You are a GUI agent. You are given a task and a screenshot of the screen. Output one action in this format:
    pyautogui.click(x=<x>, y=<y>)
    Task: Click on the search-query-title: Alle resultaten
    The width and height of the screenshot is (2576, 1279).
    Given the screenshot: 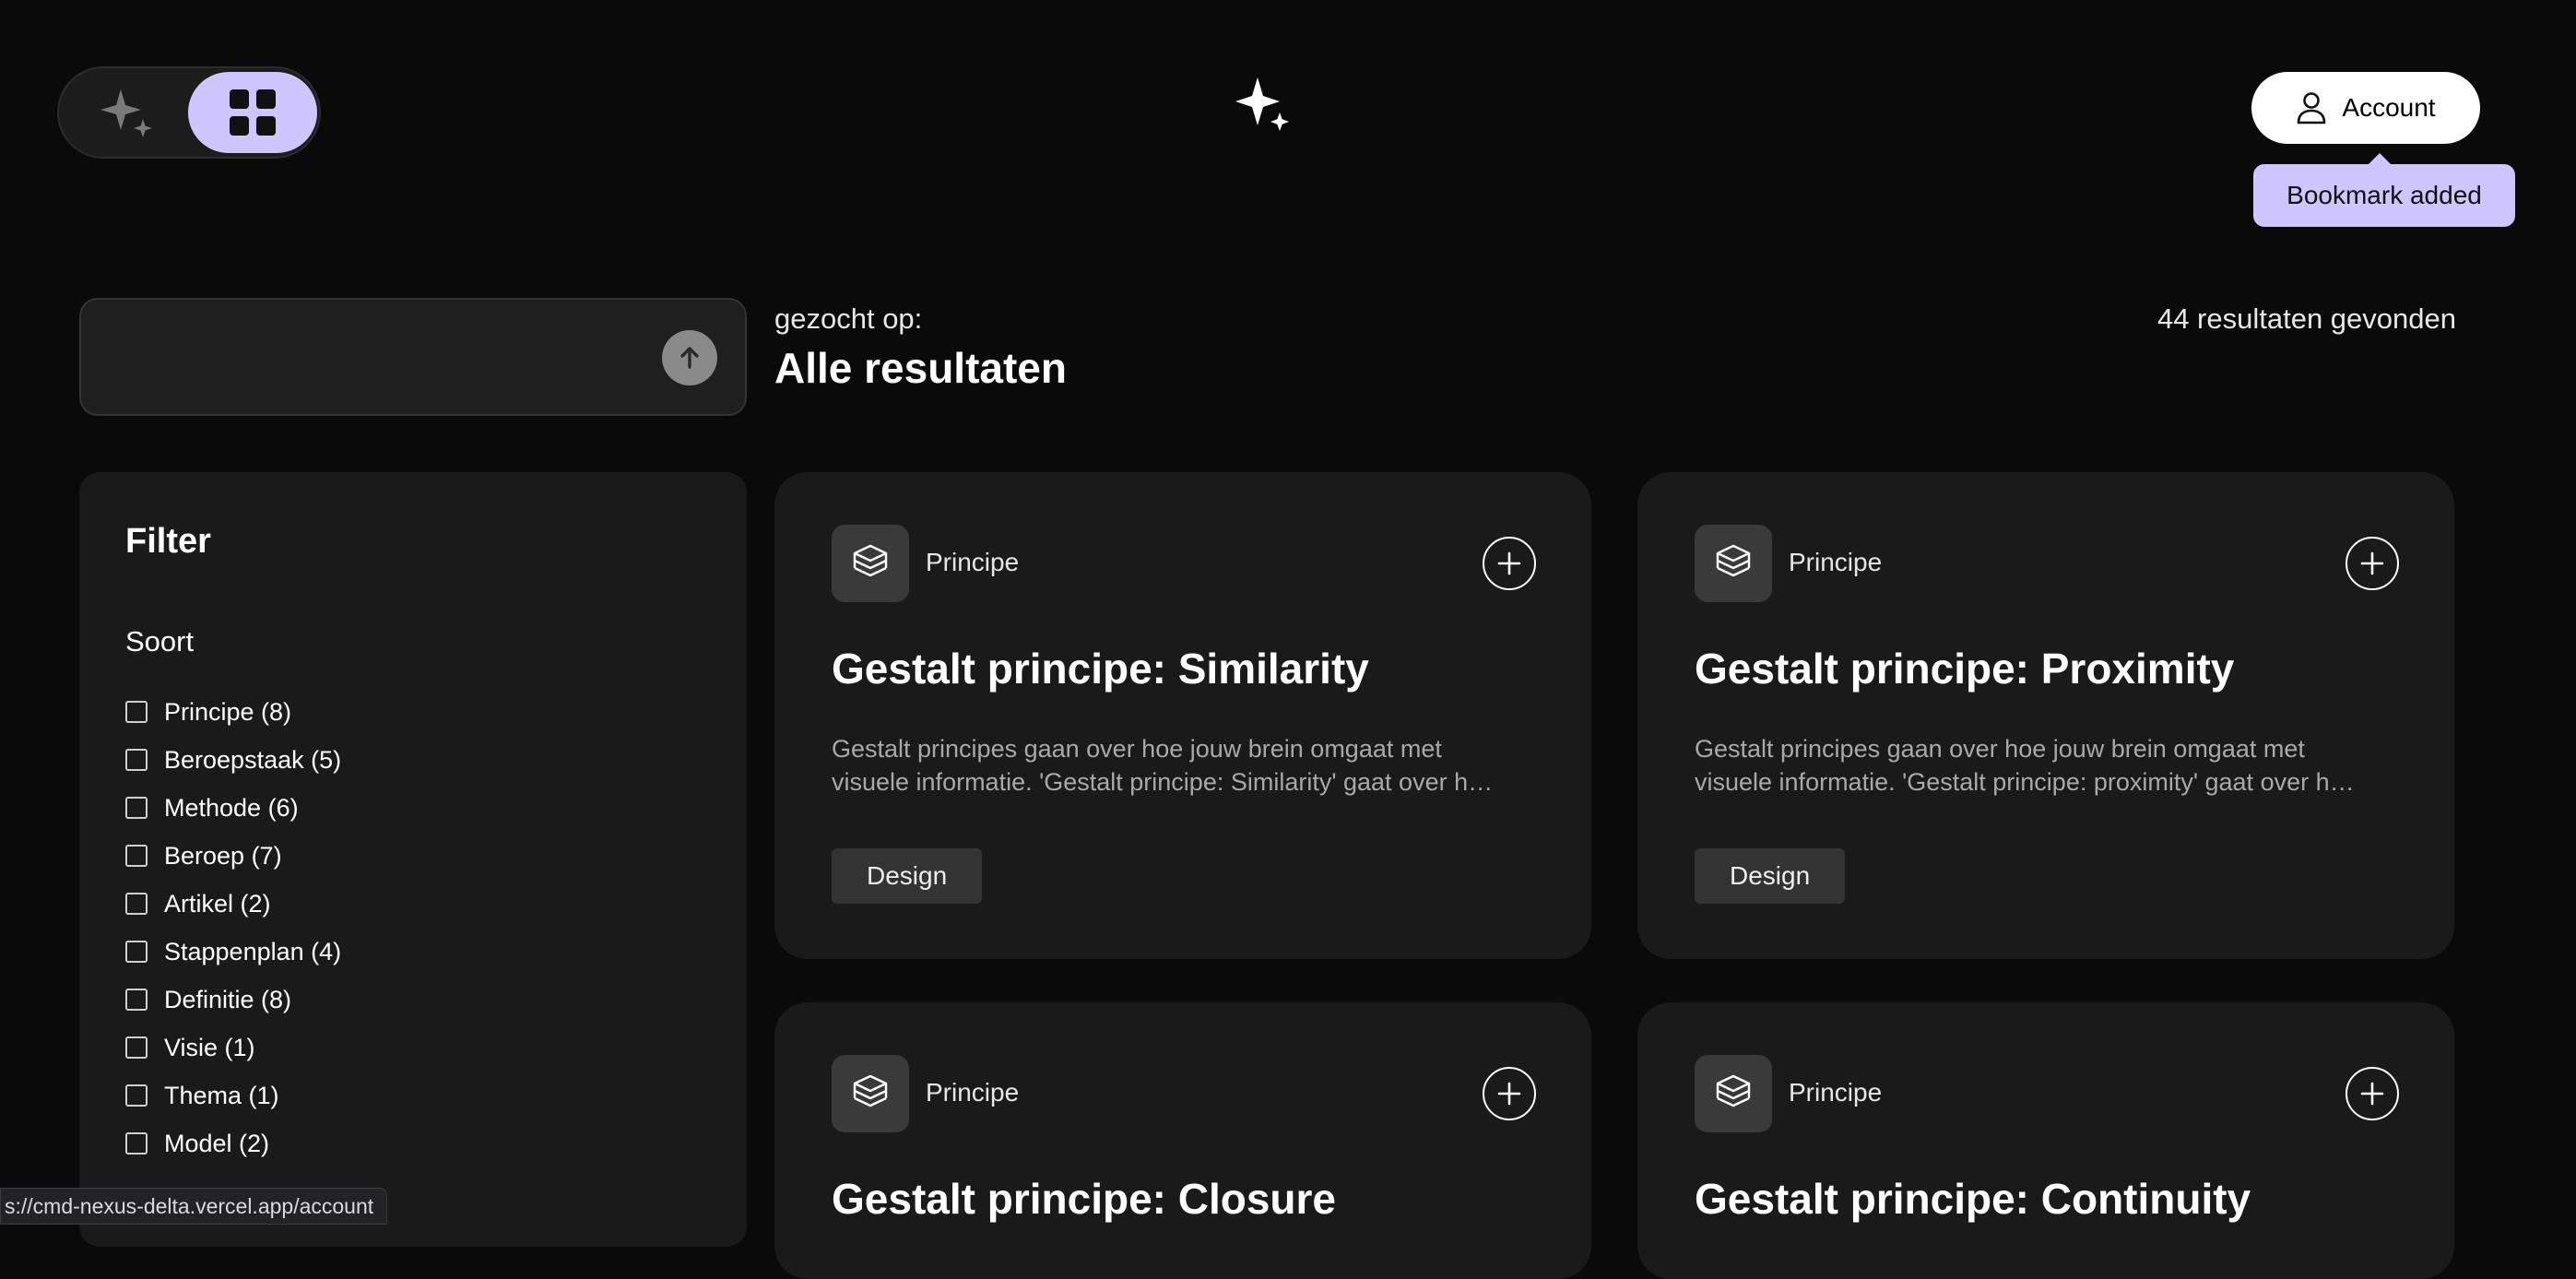 What is the action you would take?
    pyautogui.click(x=920, y=368)
    